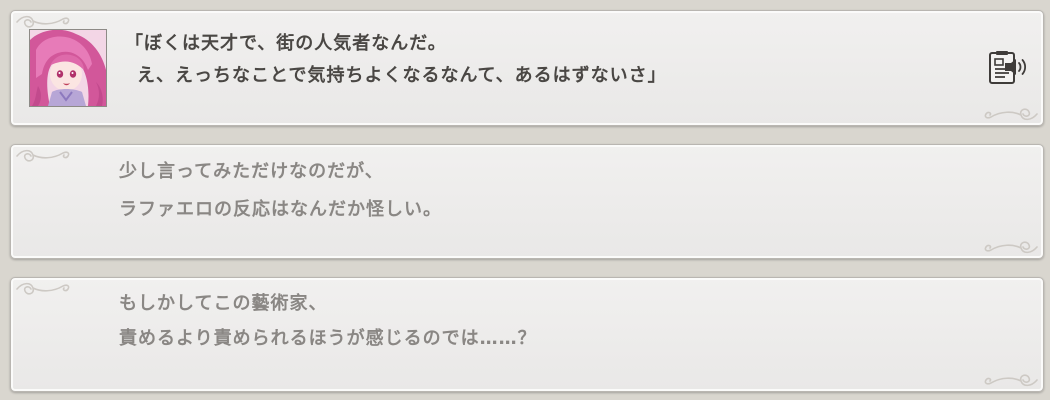 This screenshot has width=1050, height=400. Describe the element at coordinates (280, 209) in the screenshot. I see `narration-line: ラファエロの反応はなんだか怪しい。` at that location.